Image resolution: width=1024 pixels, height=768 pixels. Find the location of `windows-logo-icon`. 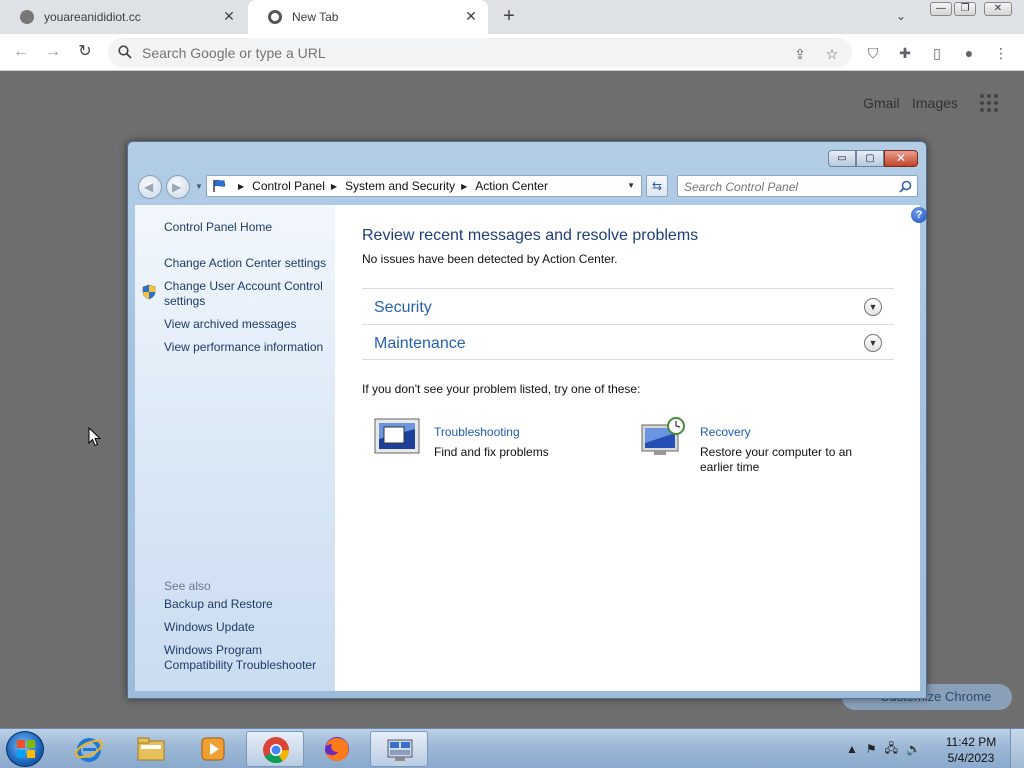

windows-logo-icon is located at coordinates (26, 749).